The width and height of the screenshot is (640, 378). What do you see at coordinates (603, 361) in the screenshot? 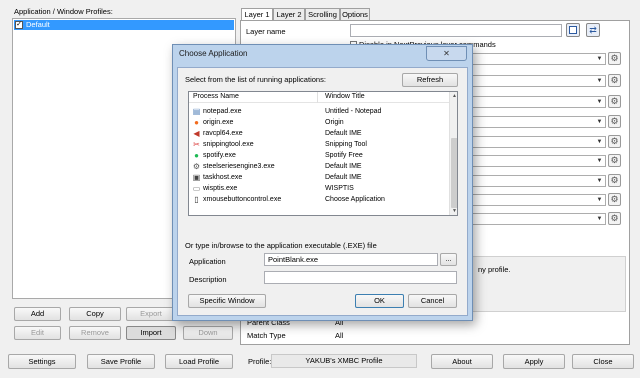
I see `close-button: Close` at bounding box center [603, 361].